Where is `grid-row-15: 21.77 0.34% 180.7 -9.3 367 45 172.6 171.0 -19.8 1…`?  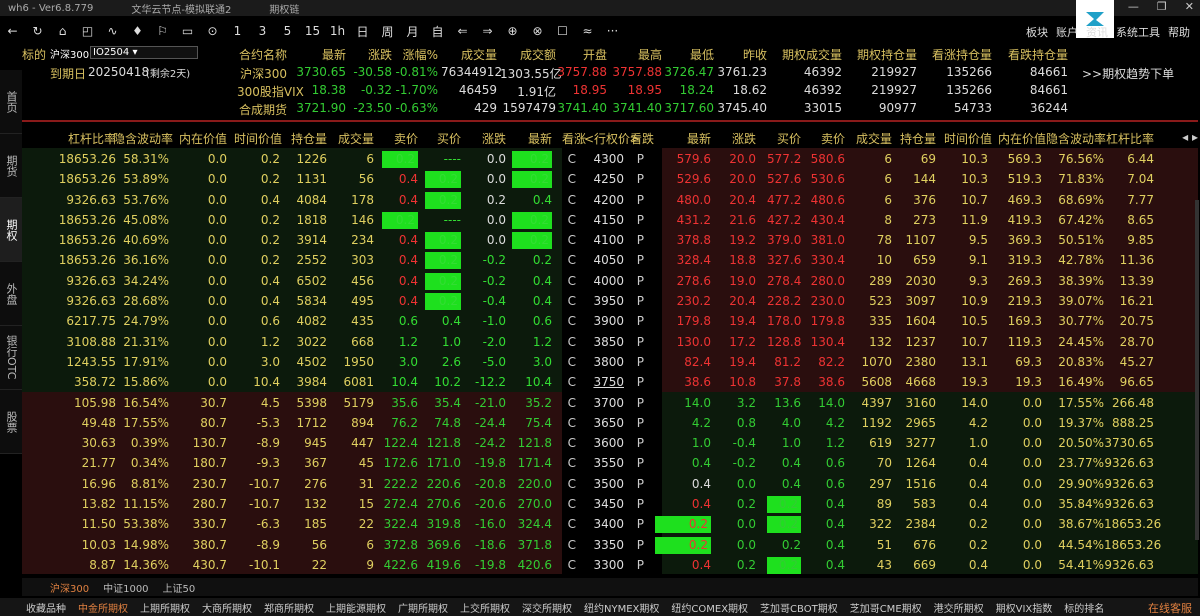 grid-row-15: 21.77 0.34% 180.7 -9.3 367 45 172.6 171.0 -19.8 1… is located at coordinates (610, 462).